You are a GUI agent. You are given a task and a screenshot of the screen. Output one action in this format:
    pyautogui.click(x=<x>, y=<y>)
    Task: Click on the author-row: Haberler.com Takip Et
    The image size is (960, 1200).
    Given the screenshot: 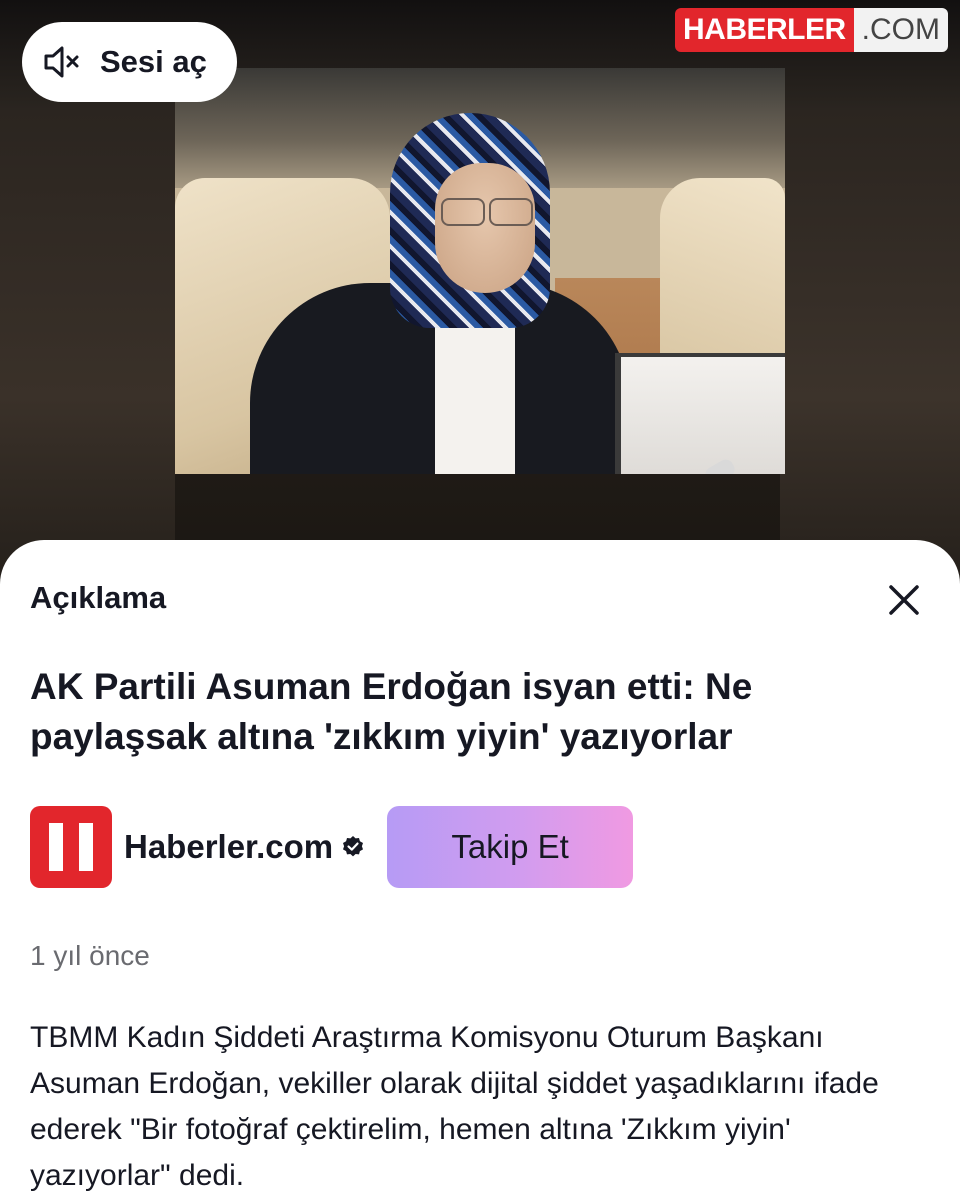 What is the action you would take?
    pyautogui.click(x=332, y=847)
    